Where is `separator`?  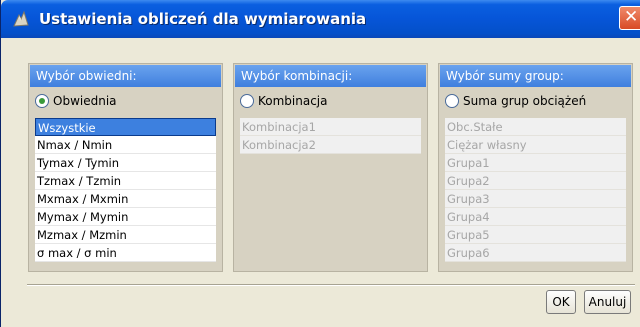 separator is located at coordinates (331, 285).